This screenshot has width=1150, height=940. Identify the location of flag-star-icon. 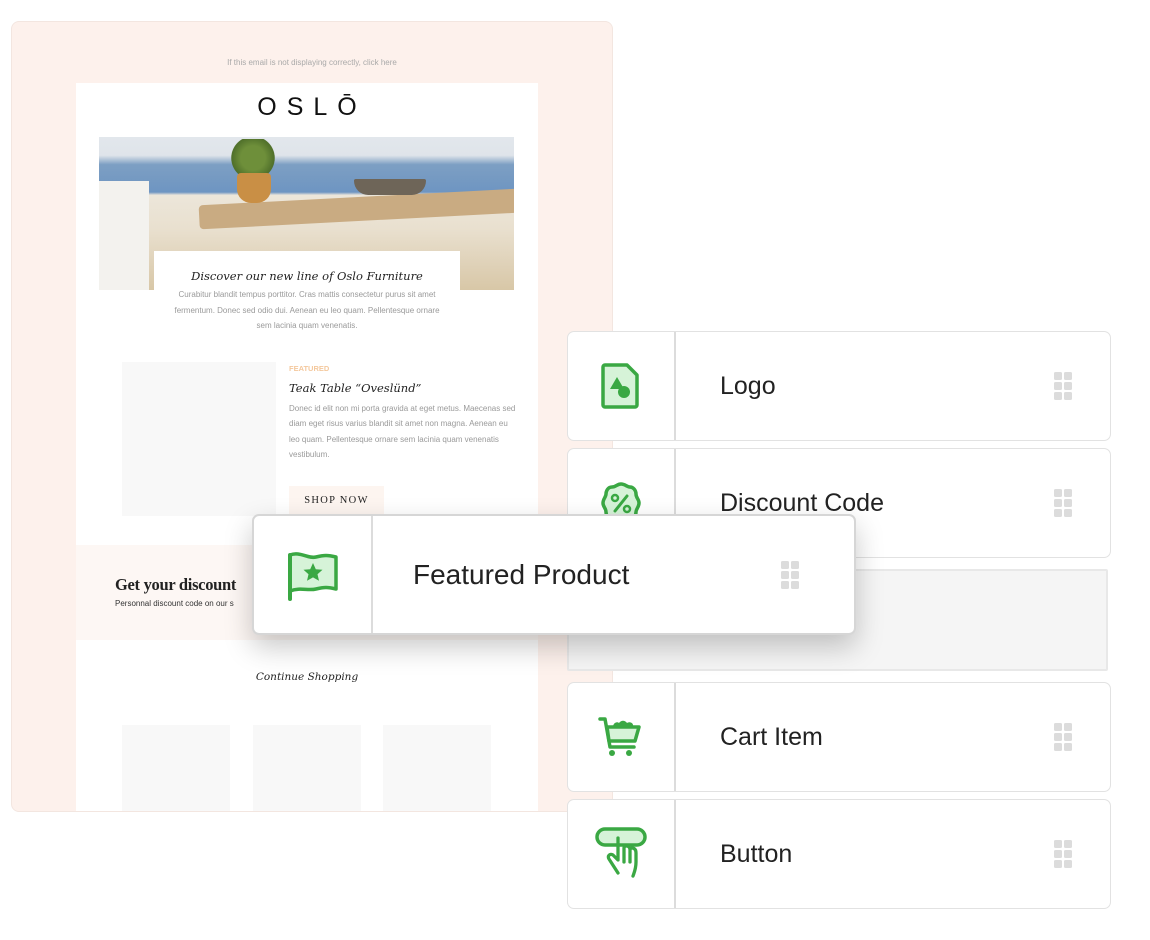
(312, 576).